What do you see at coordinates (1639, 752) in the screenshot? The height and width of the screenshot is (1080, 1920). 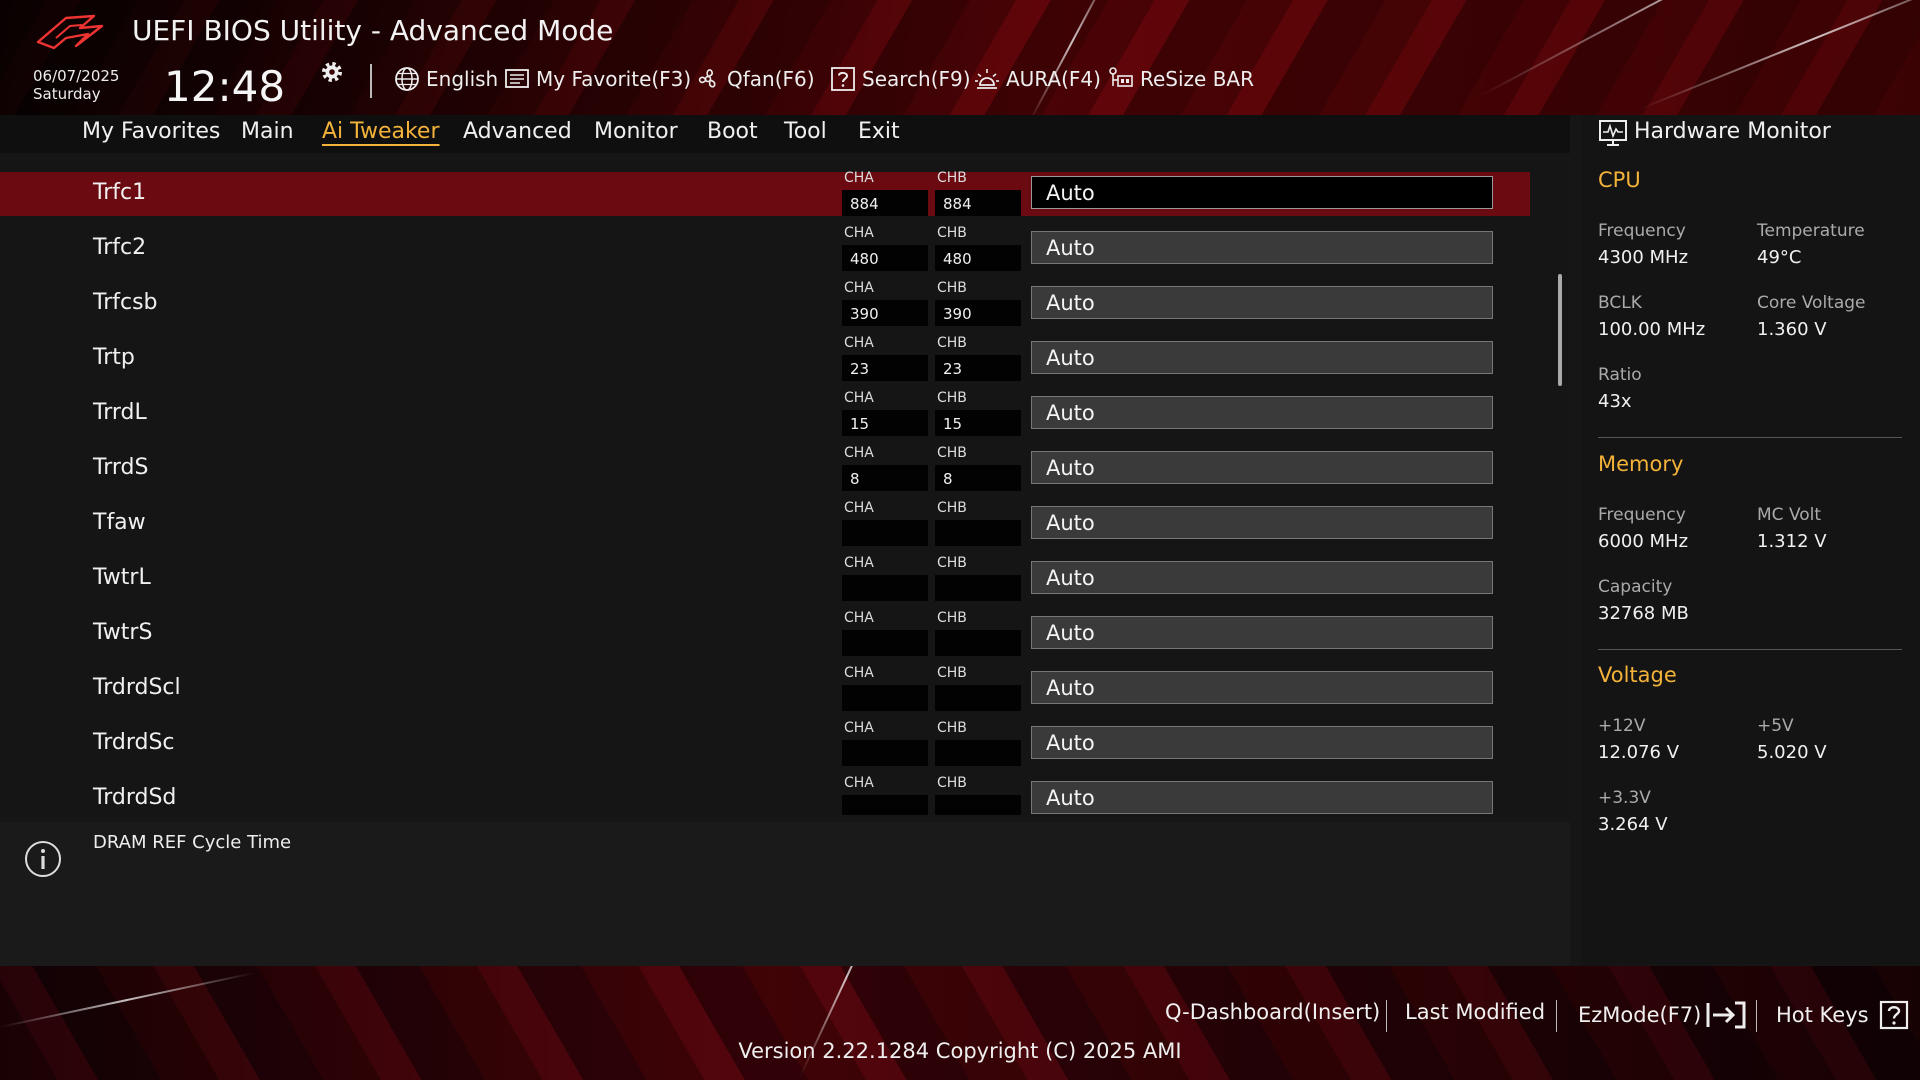 I see `v12-value: 12.076 V` at bounding box center [1639, 752].